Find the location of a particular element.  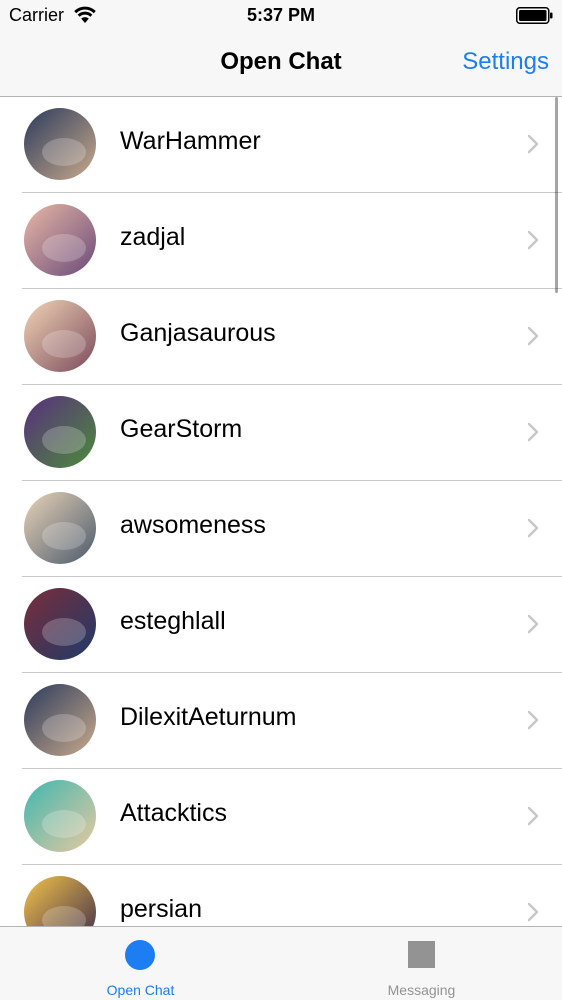

list-item: zadjal is located at coordinates (281, 241).